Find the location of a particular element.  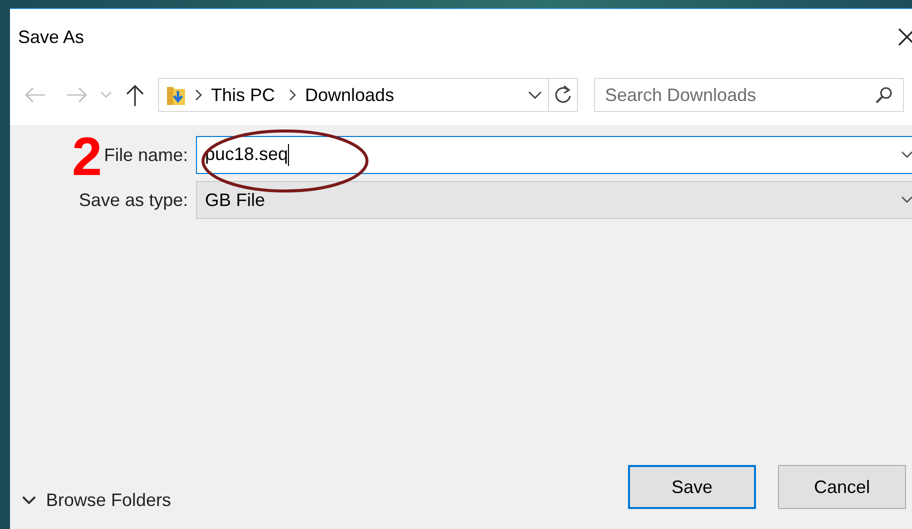

breadcrumb-item: Downloads is located at coordinates (349, 95).